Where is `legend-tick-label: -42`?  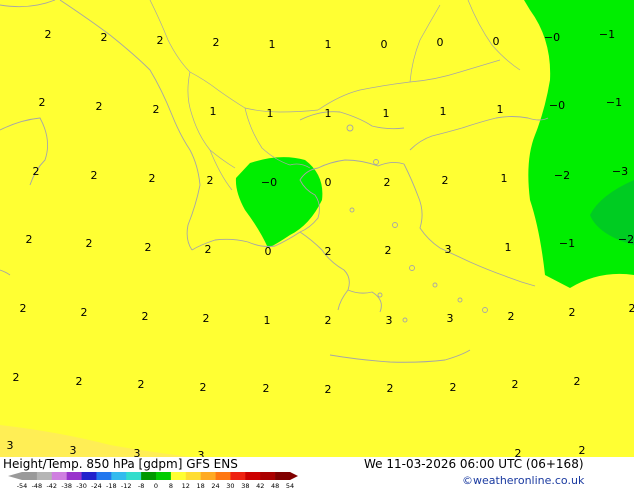
legend-tick-label: -42 is located at coordinates (51, 486).